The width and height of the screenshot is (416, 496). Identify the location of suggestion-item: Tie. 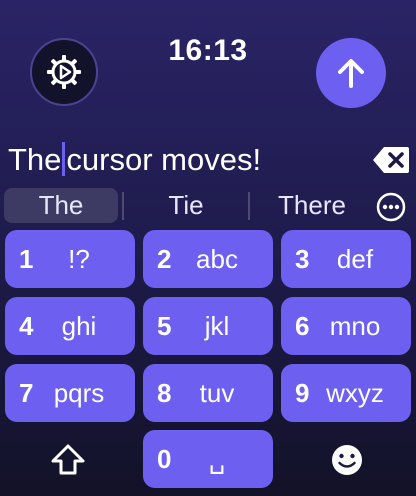
(186, 205).